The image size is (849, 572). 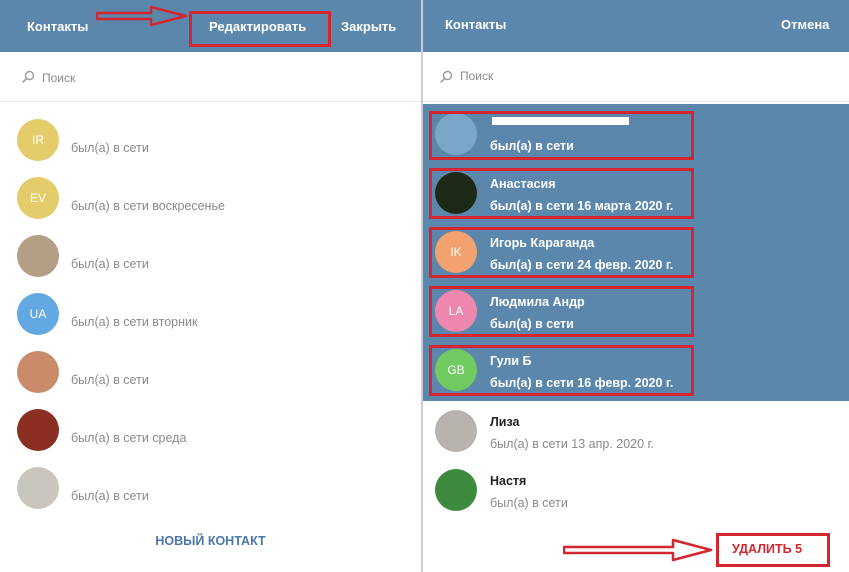 I want to click on edit-button: Редактировать, so click(x=257, y=26).